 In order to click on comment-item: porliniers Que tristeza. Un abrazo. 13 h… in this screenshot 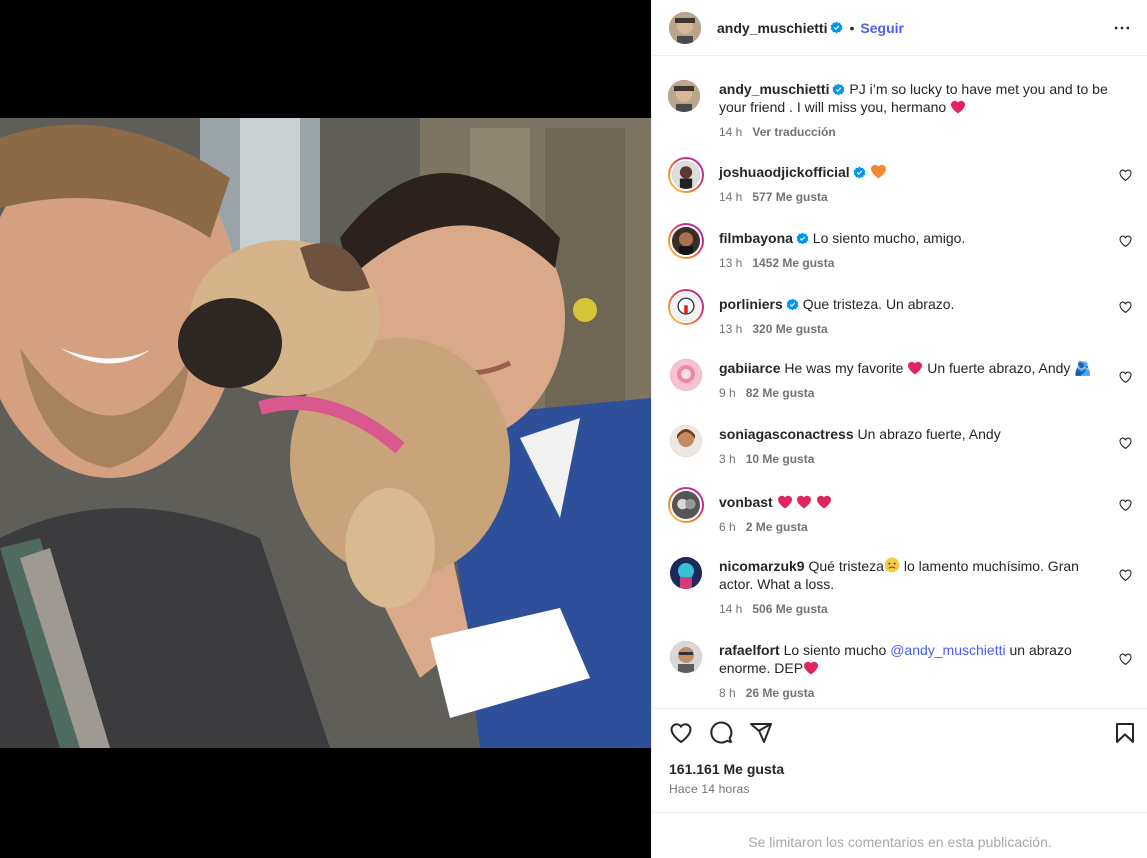, I will do `click(900, 314)`.